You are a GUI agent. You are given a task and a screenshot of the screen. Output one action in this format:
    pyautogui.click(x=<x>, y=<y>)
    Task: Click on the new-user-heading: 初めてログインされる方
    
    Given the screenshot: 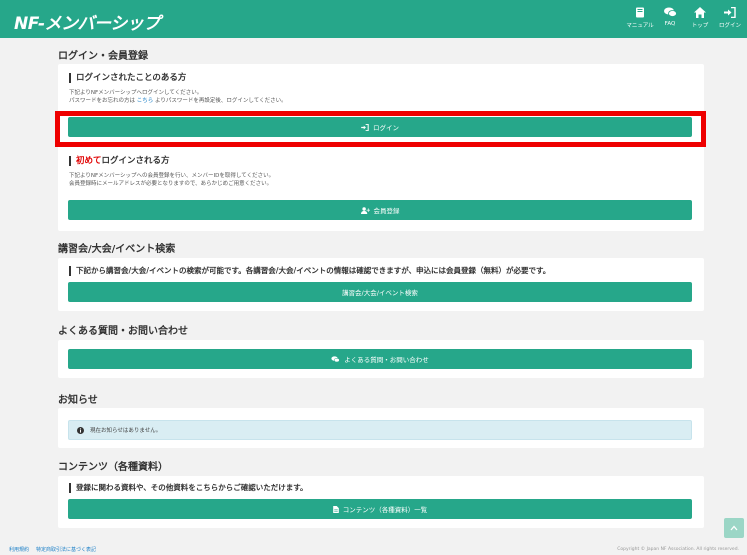 What is the action you would take?
    pyautogui.click(x=119, y=161)
    